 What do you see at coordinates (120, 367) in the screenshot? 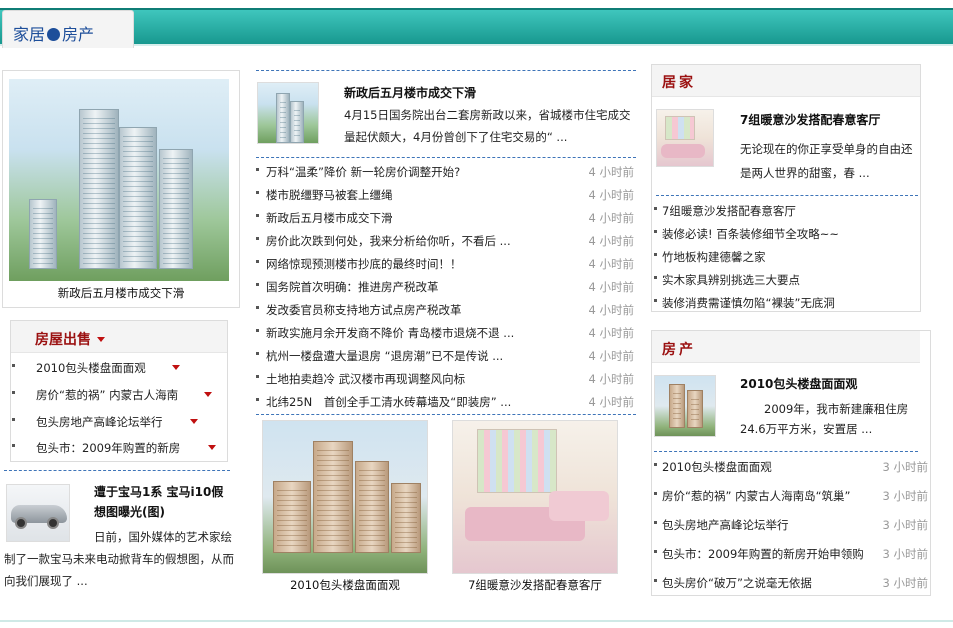
I see `list-item: 2010包头楼盘面面观` at bounding box center [120, 367].